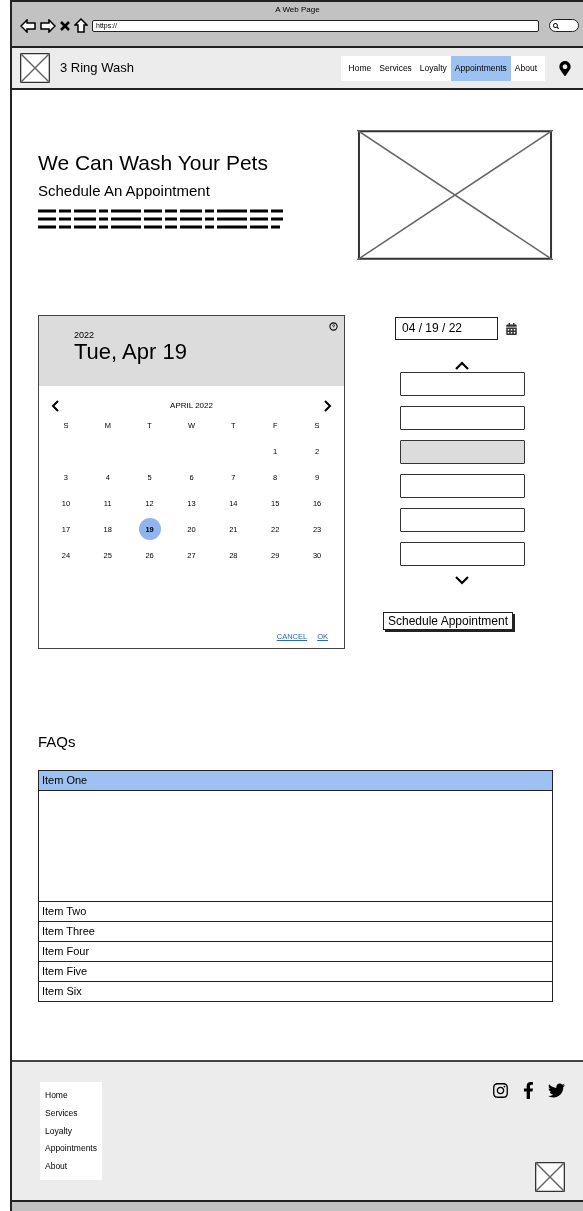 This screenshot has height=1211, width=583. Describe the element at coordinates (295, 971) in the screenshot. I see `faq-item: Item Five` at that location.